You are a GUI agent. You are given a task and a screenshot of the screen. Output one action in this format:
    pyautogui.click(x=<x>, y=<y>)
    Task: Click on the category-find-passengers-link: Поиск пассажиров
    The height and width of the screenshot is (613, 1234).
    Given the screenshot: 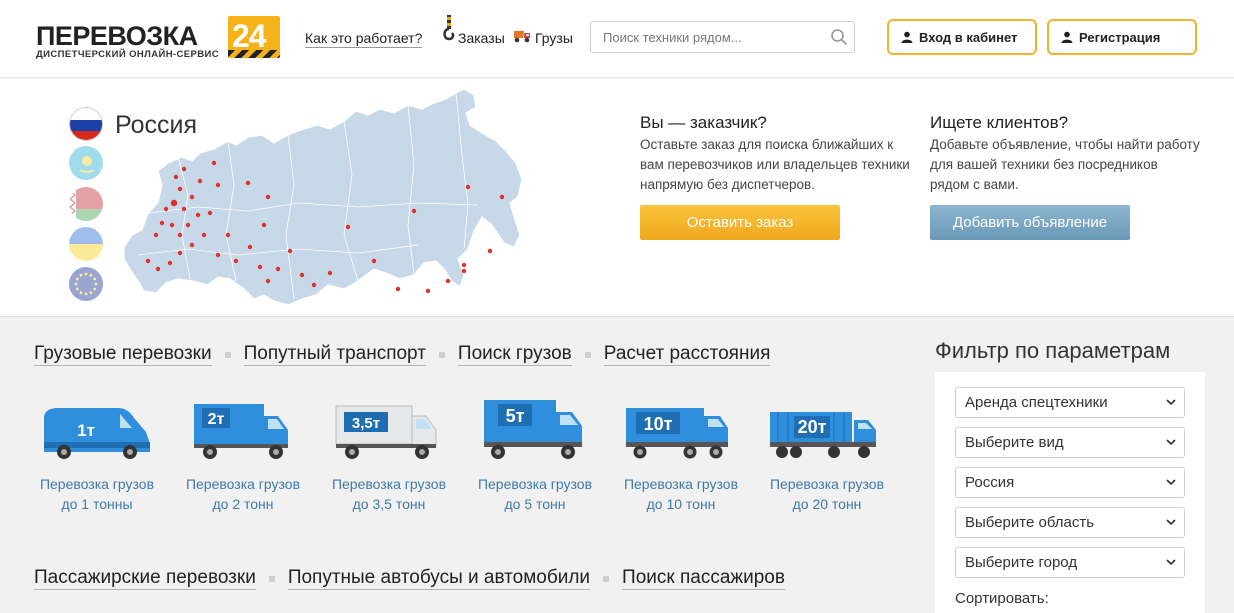 What is the action you would take?
    pyautogui.click(x=703, y=578)
    